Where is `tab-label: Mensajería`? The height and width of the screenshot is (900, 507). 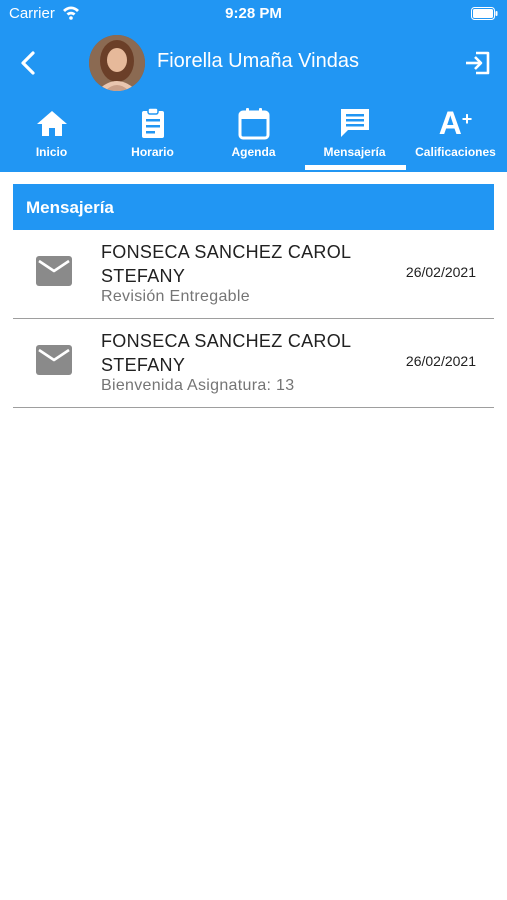 tab-label: Mensajería is located at coordinates (354, 152).